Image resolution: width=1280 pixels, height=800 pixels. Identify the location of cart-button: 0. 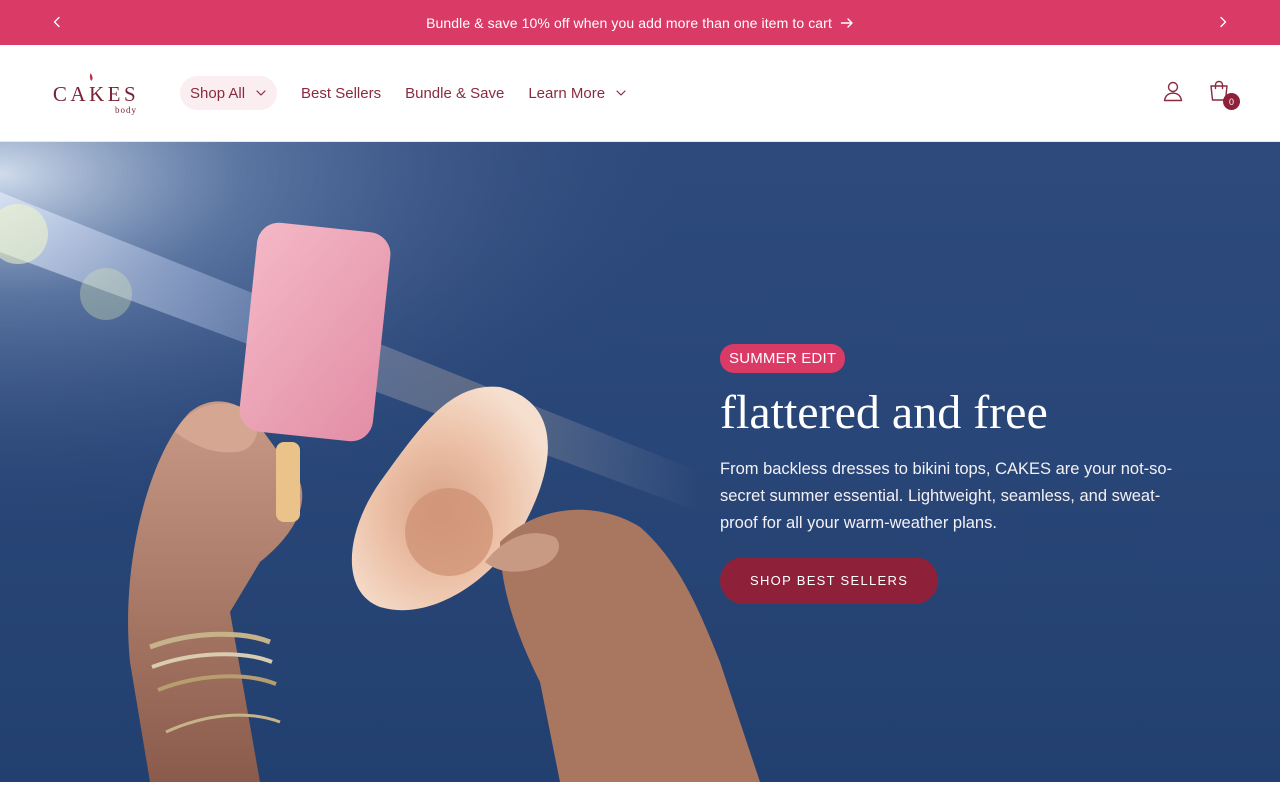
(1223, 94).